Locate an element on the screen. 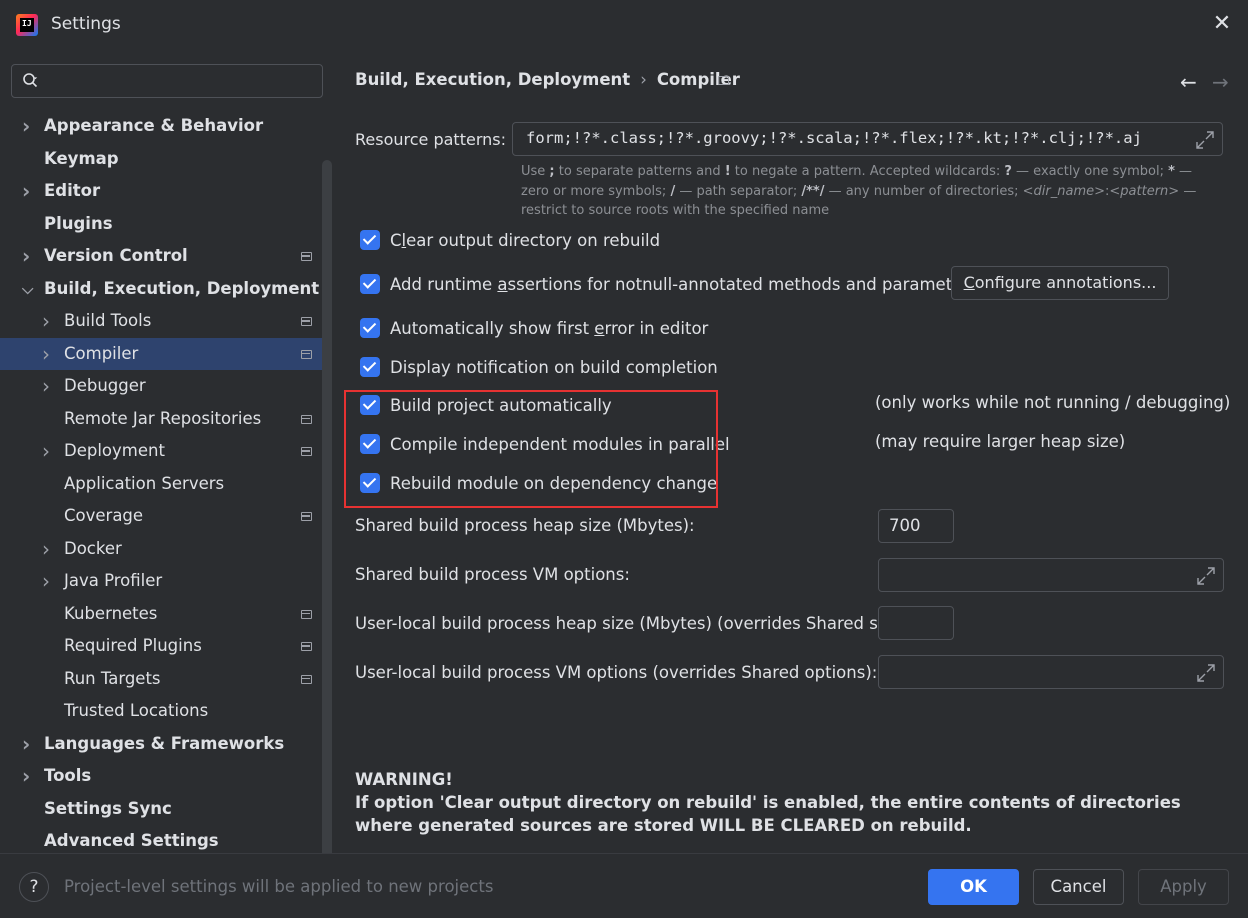 This screenshot has width=1248, height=918. sidebar-item-plugins: Plugins is located at coordinates (161, 224).